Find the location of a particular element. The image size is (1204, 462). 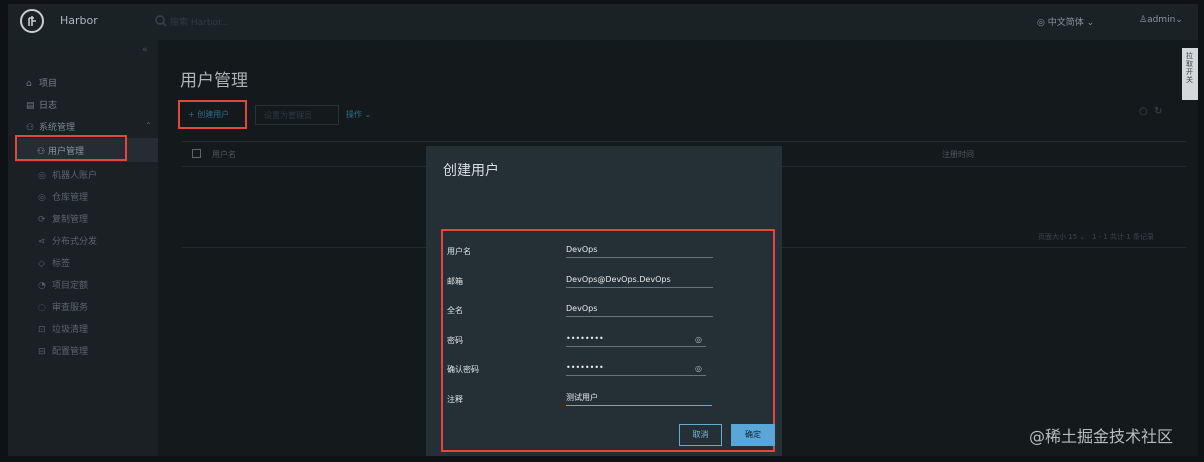

user-icon: ♙ is located at coordinates (1143, 20).